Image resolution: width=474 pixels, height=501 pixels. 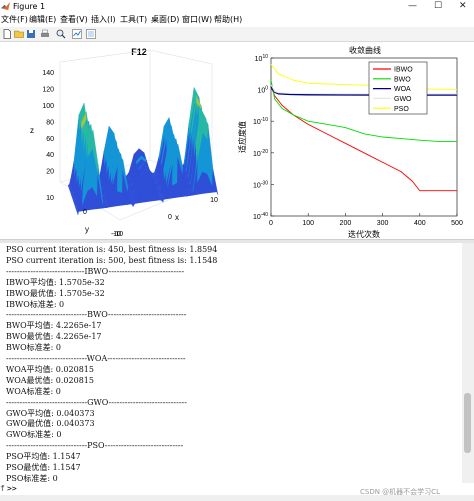 What do you see at coordinates (50, 155) in the screenshot?
I see `z-tick-label: 40` at bounding box center [50, 155].